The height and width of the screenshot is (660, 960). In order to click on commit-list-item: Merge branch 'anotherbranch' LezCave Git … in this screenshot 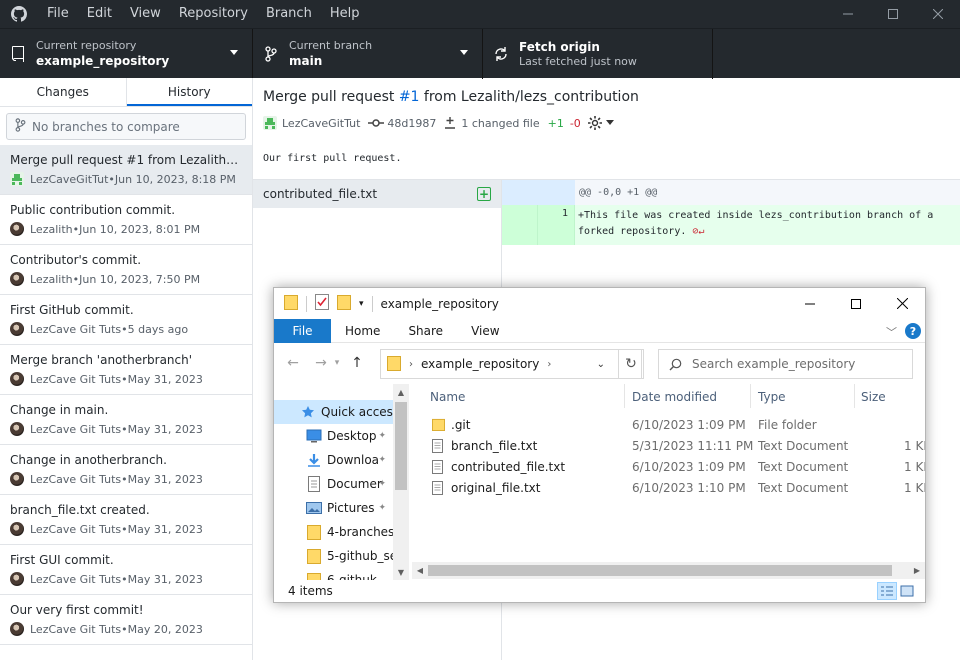, I will do `click(126, 370)`.